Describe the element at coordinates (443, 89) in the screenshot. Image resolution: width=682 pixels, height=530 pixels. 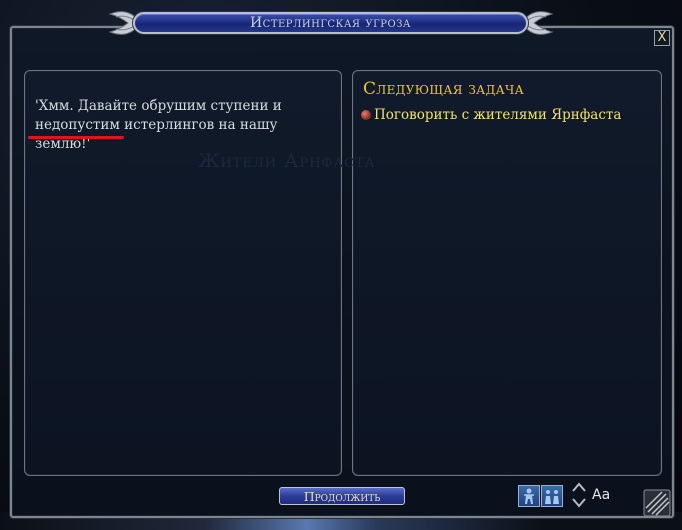
I see `next-task-heading: Следующая задача` at that location.